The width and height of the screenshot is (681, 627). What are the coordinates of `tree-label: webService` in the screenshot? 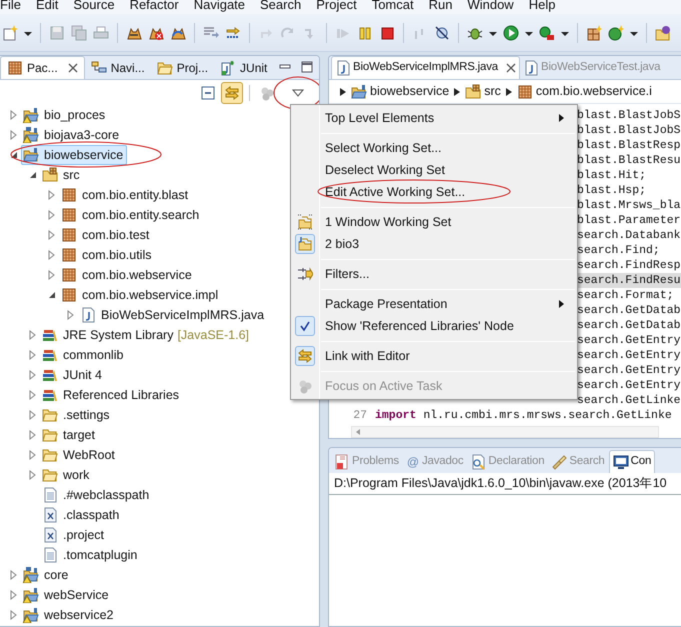 It's located at (76, 595).